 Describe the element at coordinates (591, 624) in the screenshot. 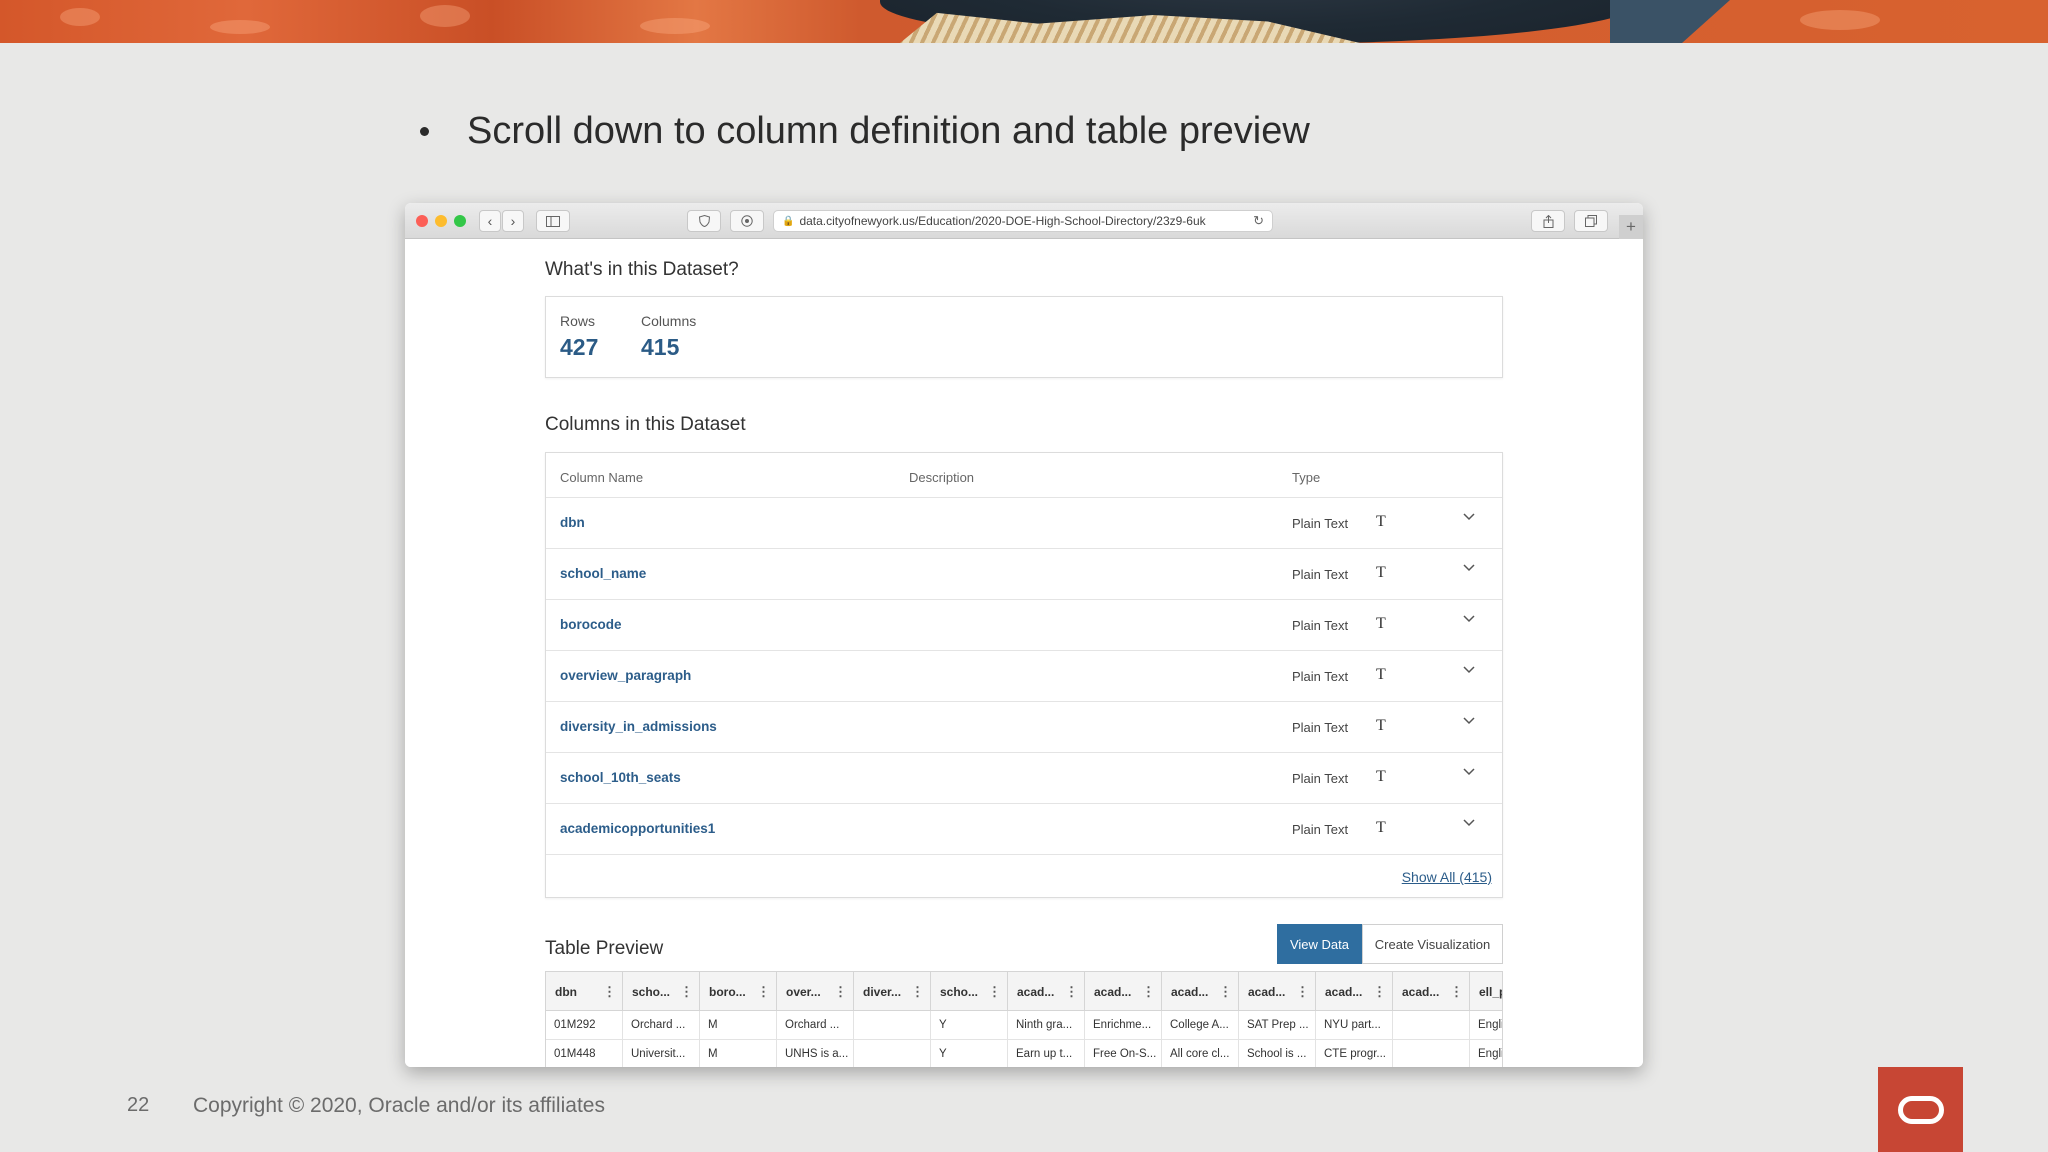

I see `column-name: borocode` at that location.